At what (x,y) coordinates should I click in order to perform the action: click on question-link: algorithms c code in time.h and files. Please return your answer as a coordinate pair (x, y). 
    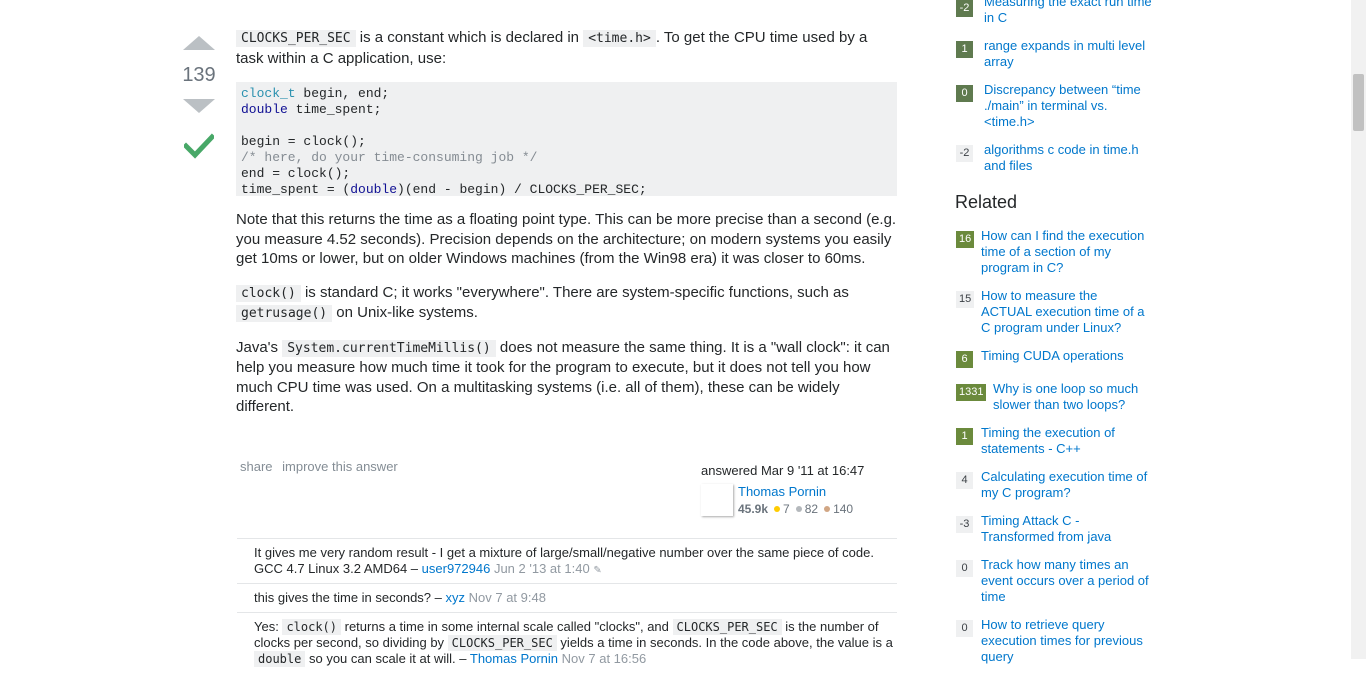
    Looking at the image, I should click on (1068, 158).